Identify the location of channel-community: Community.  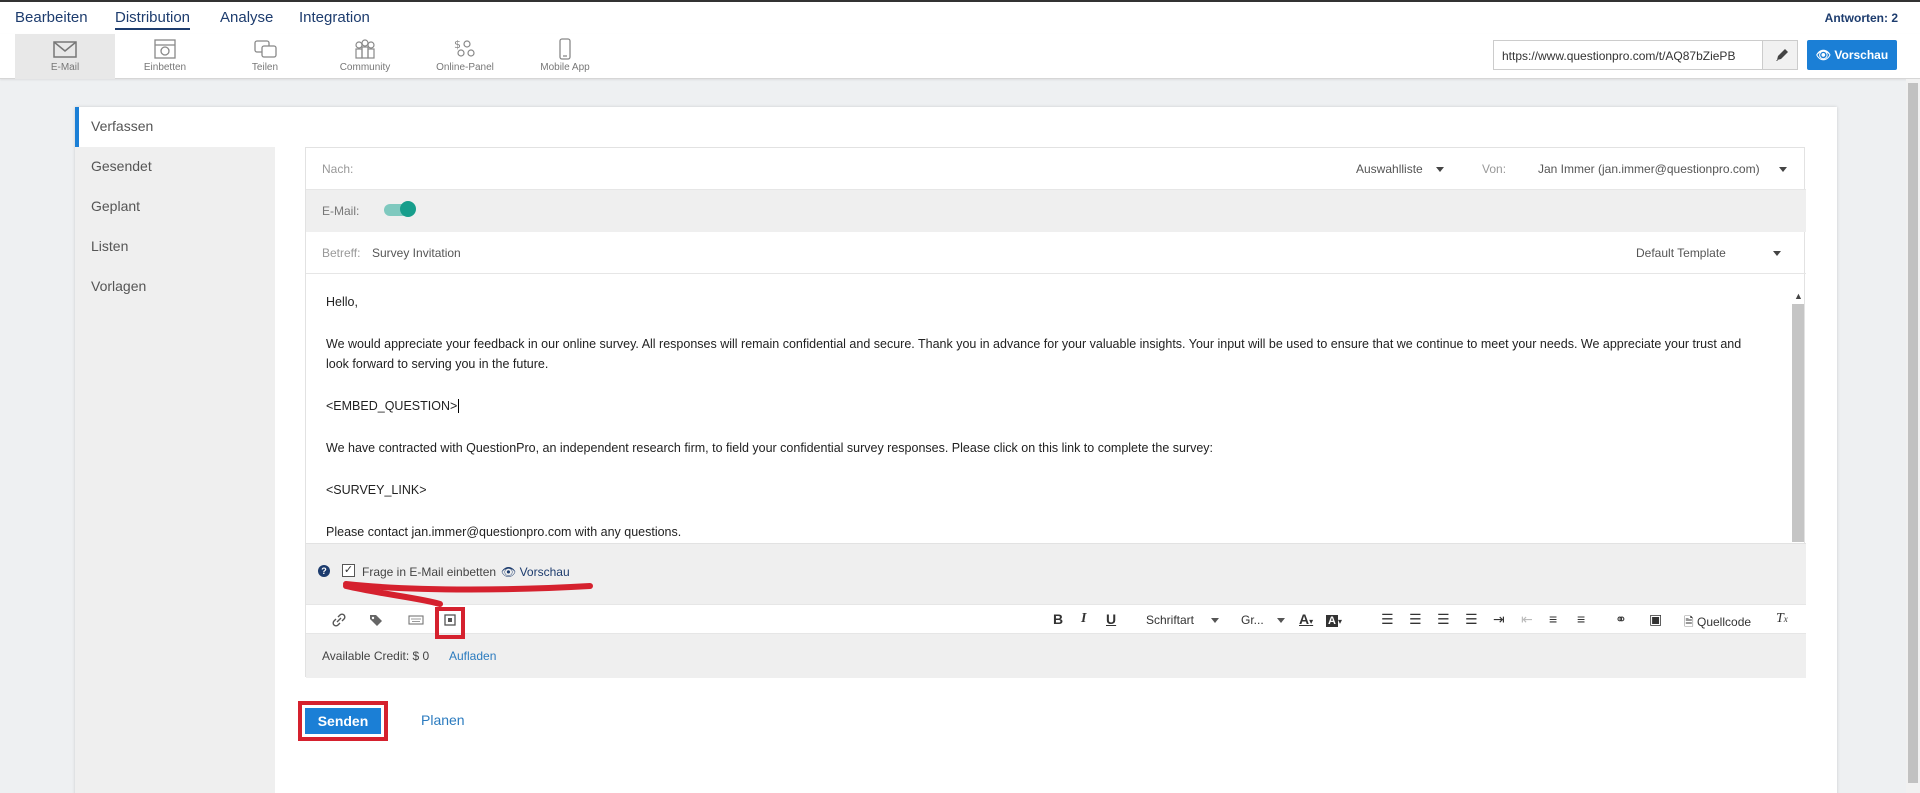
(365, 56).